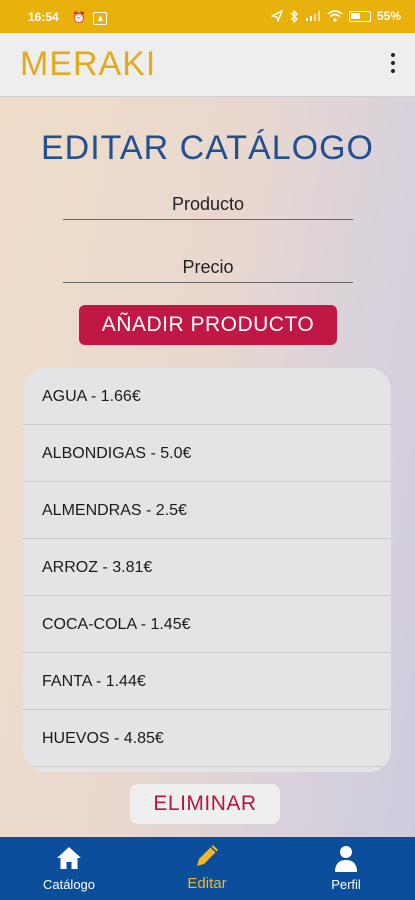 The height and width of the screenshot is (900, 415). Describe the element at coordinates (43, 17) in the screenshot. I see `status-time: 16:54` at that location.